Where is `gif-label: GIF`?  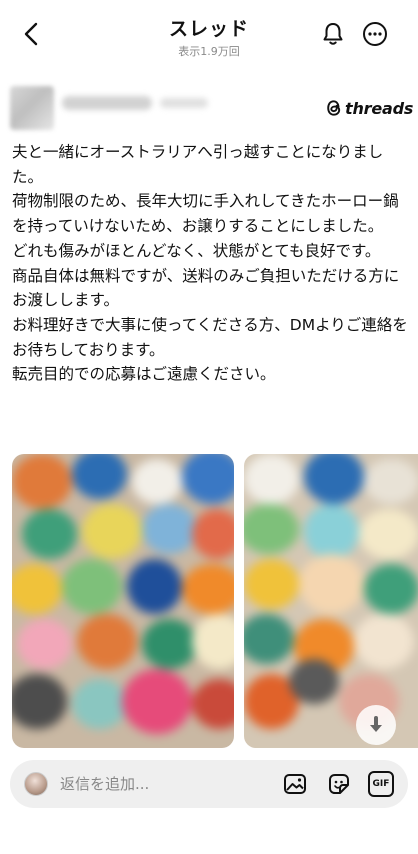 gif-label: GIF is located at coordinates (381, 784).